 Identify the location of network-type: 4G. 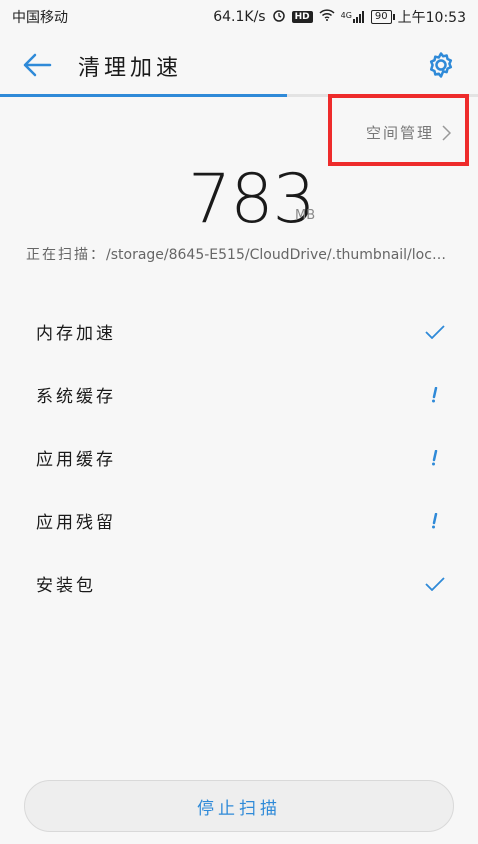
(346, 15).